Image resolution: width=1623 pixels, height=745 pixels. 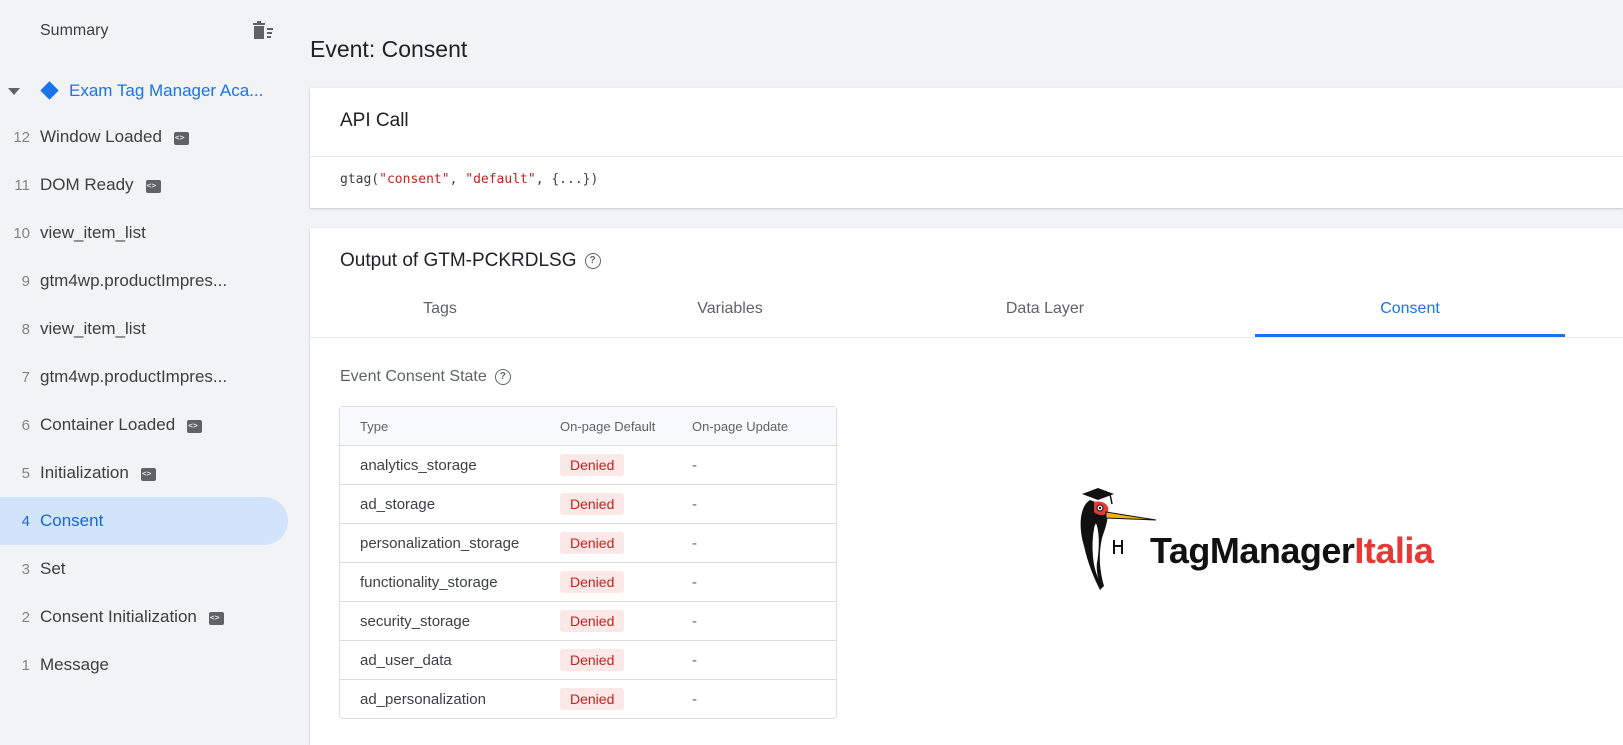 What do you see at coordinates (21, 137) in the screenshot?
I see `event-number: 12` at bounding box center [21, 137].